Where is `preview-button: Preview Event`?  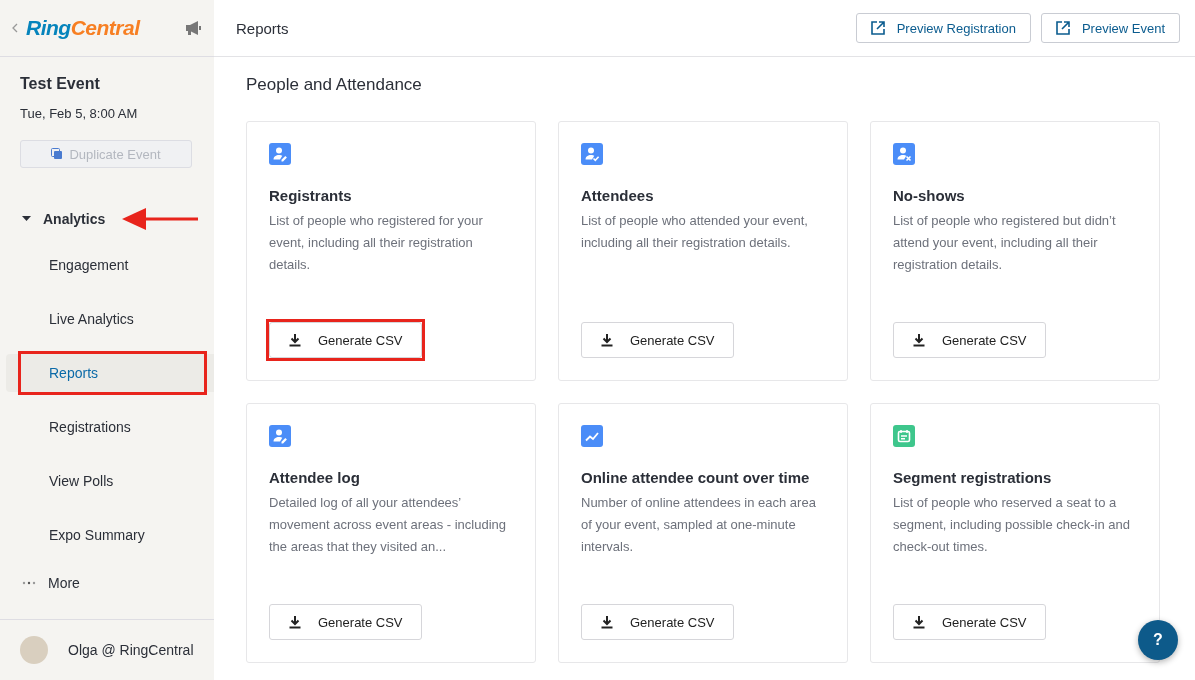
preview-button: Preview Event is located at coordinates (1110, 28).